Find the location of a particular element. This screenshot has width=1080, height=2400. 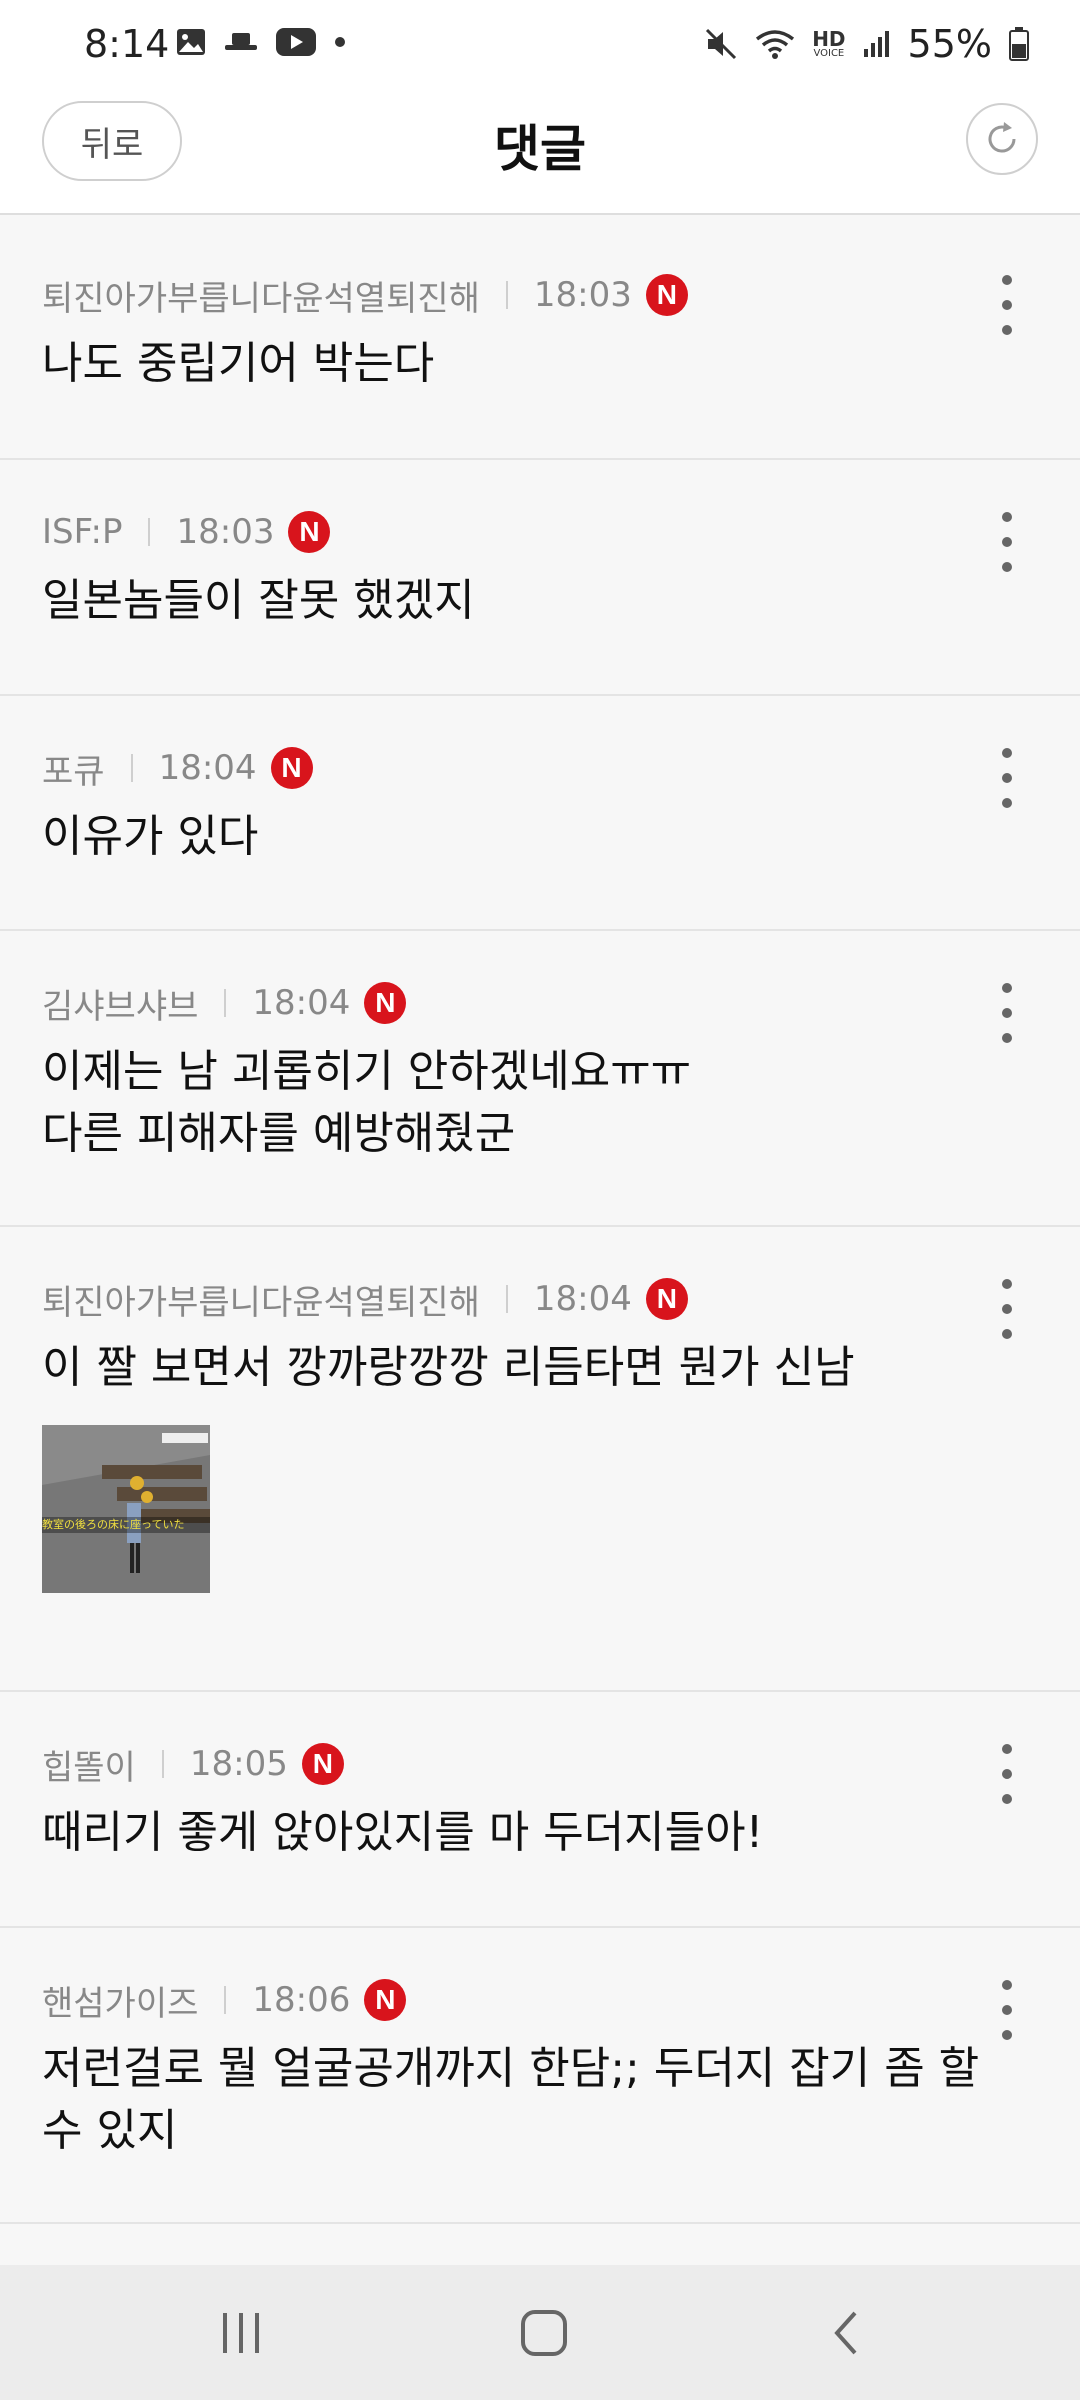

mute-icon is located at coordinates (721, 44).